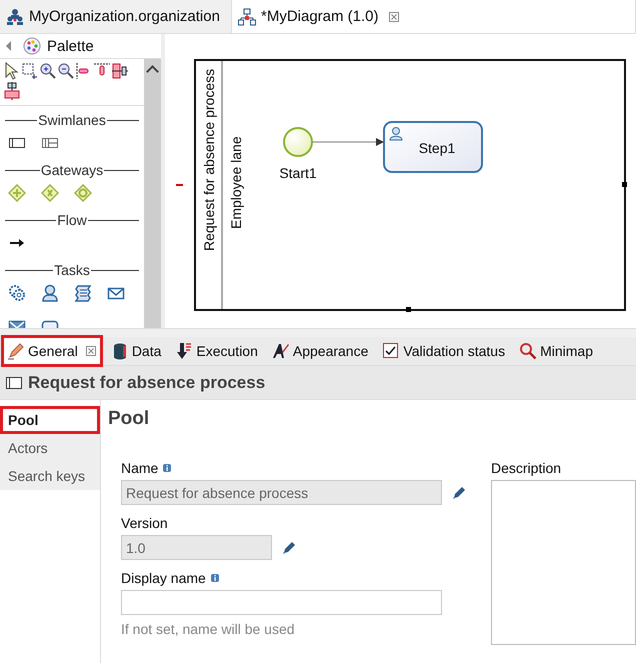  Describe the element at coordinates (563, 562) in the screenshot. I see `description-field` at that location.